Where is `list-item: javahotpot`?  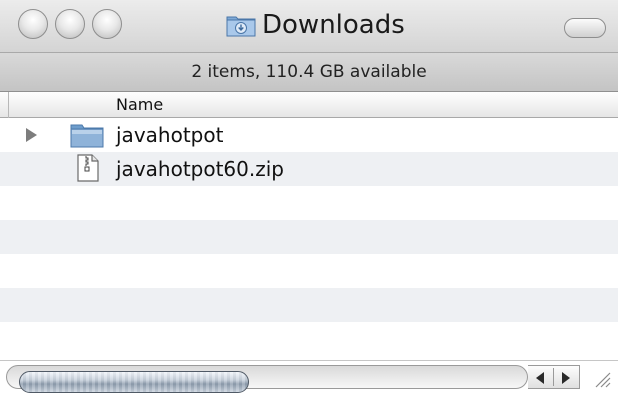
list-item: javahotpot is located at coordinates (309, 135).